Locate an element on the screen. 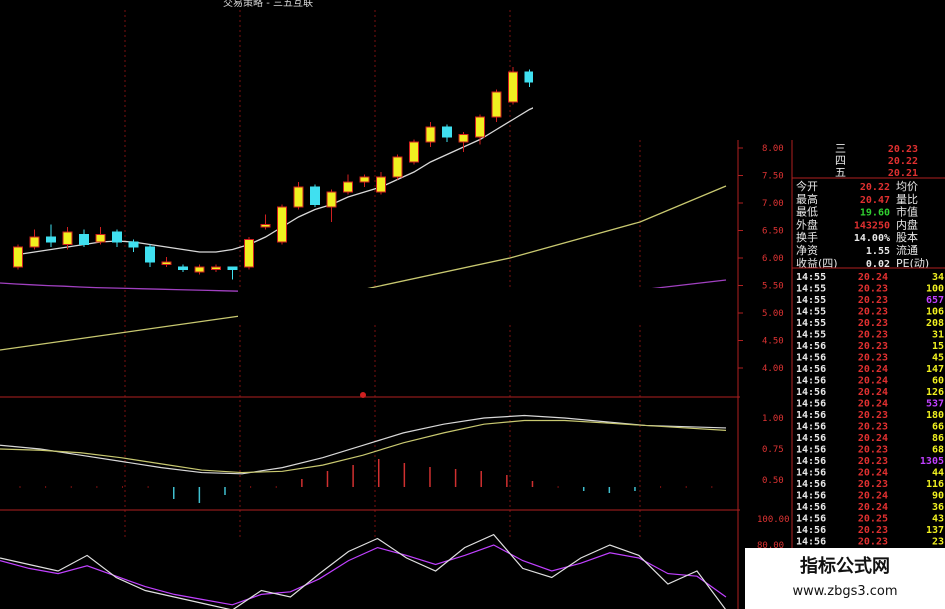 The image size is (945, 609). stat-value: 20.47 is located at coordinates (875, 200).